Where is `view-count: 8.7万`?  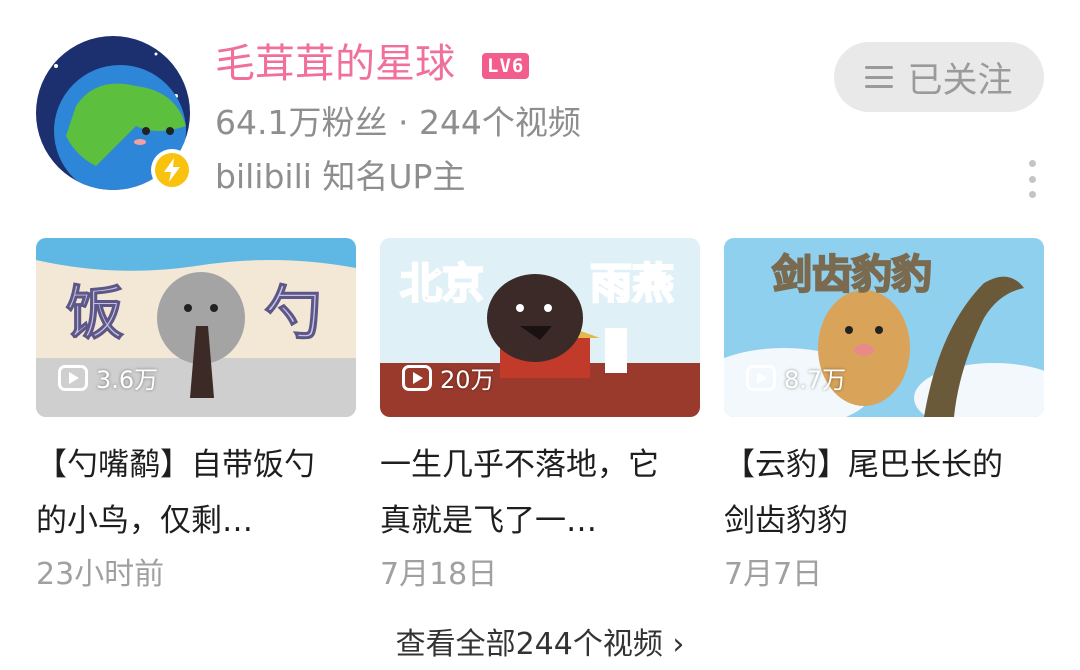 view-count: 8.7万 is located at coordinates (796, 377).